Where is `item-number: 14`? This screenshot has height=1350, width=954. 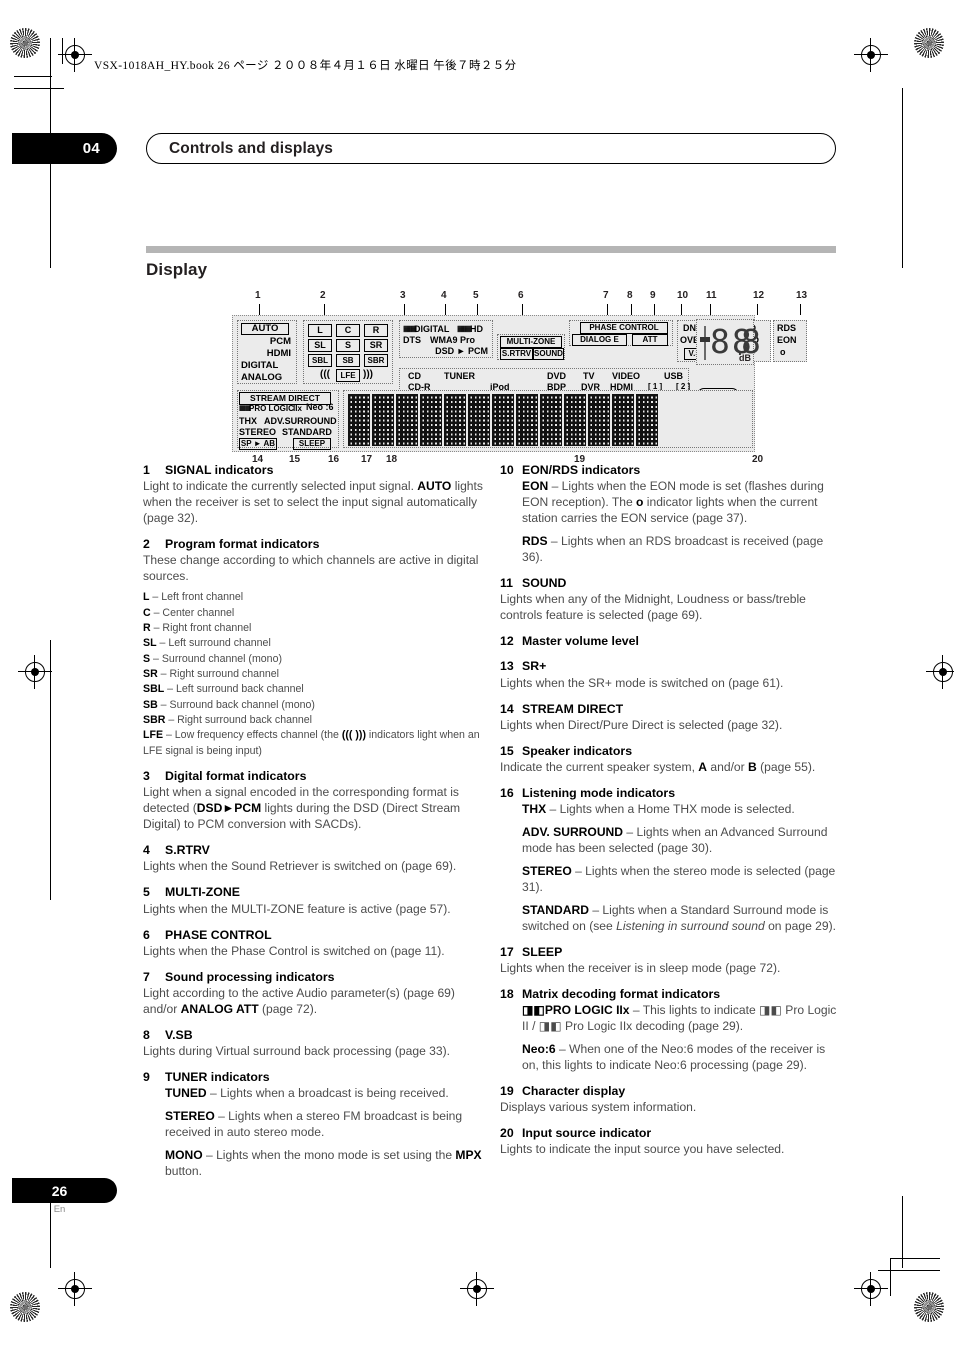 item-number: 14 is located at coordinates (507, 708).